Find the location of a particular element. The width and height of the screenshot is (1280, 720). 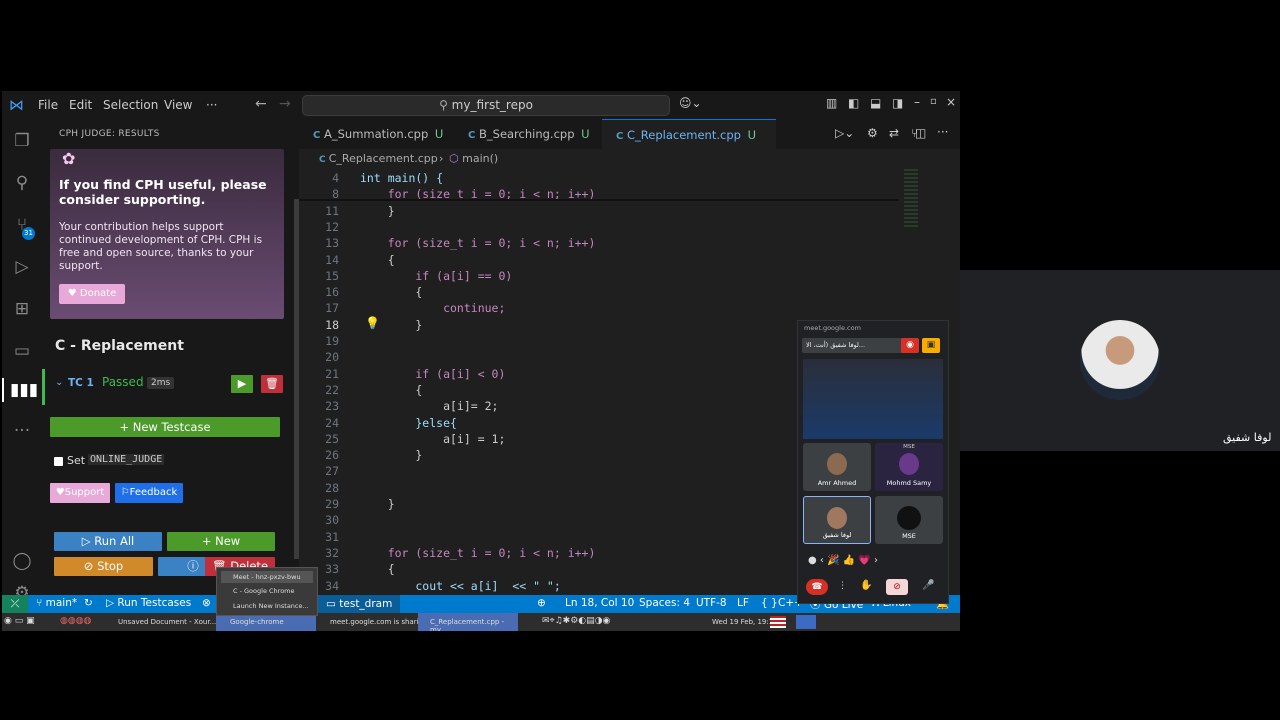

camera-off-icon: ⊘ is located at coordinates (897, 587).